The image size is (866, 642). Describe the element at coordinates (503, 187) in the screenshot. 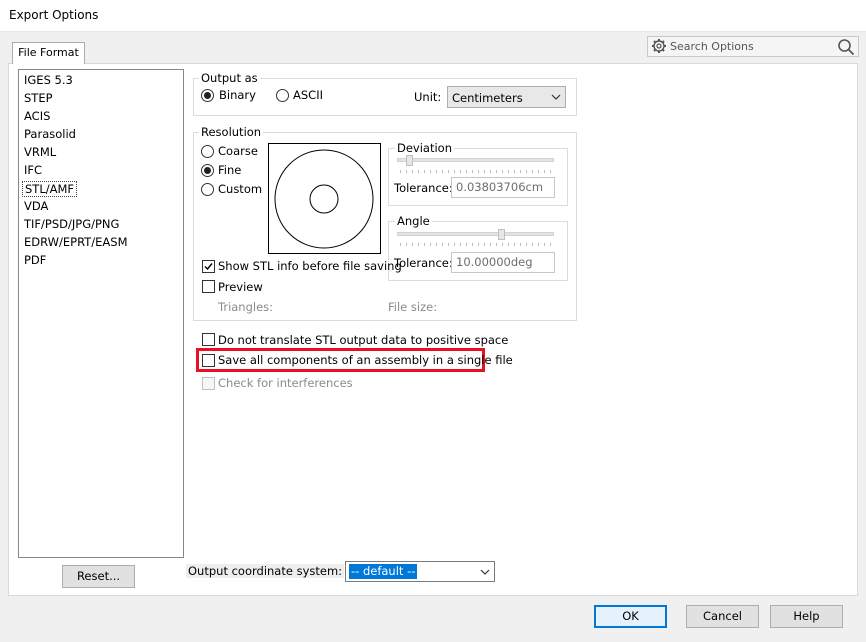

I see `deviation-tolerance-field: 0.03803706cm` at that location.